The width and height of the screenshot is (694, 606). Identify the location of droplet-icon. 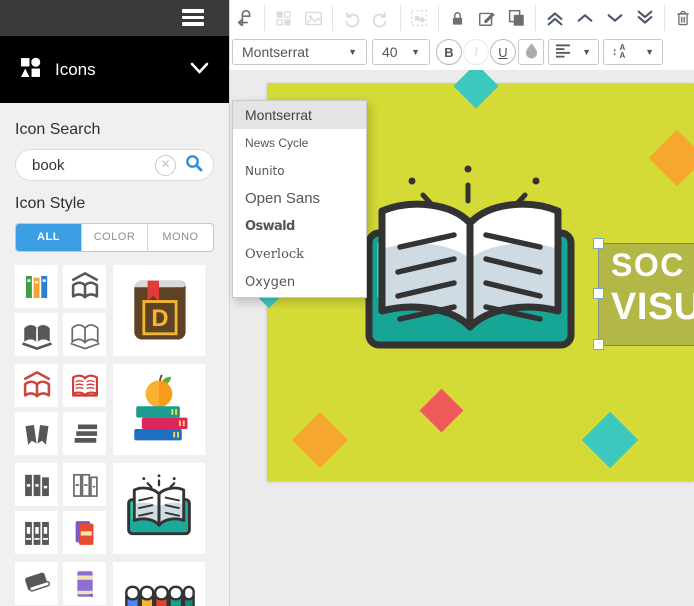
(531, 52).